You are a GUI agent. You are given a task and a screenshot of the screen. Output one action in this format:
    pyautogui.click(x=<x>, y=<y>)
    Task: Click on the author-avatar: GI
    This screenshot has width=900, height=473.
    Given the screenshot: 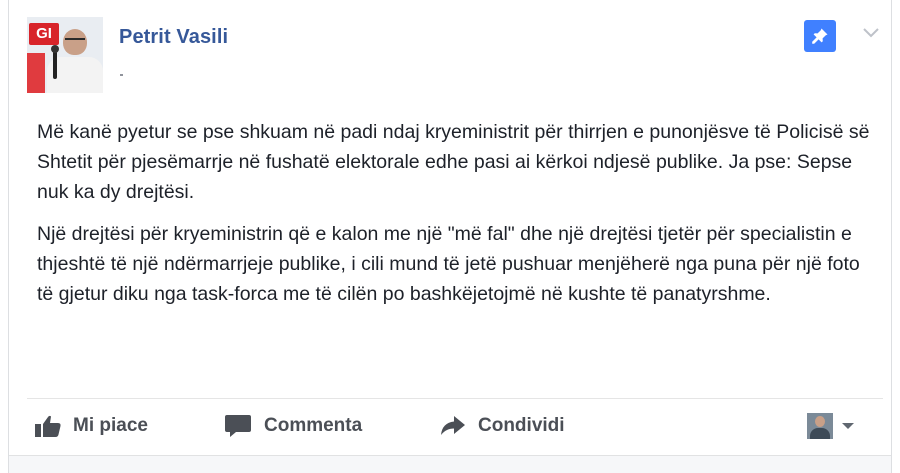 What is the action you would take?
    pyautogui.click(x=65, y=55)
    